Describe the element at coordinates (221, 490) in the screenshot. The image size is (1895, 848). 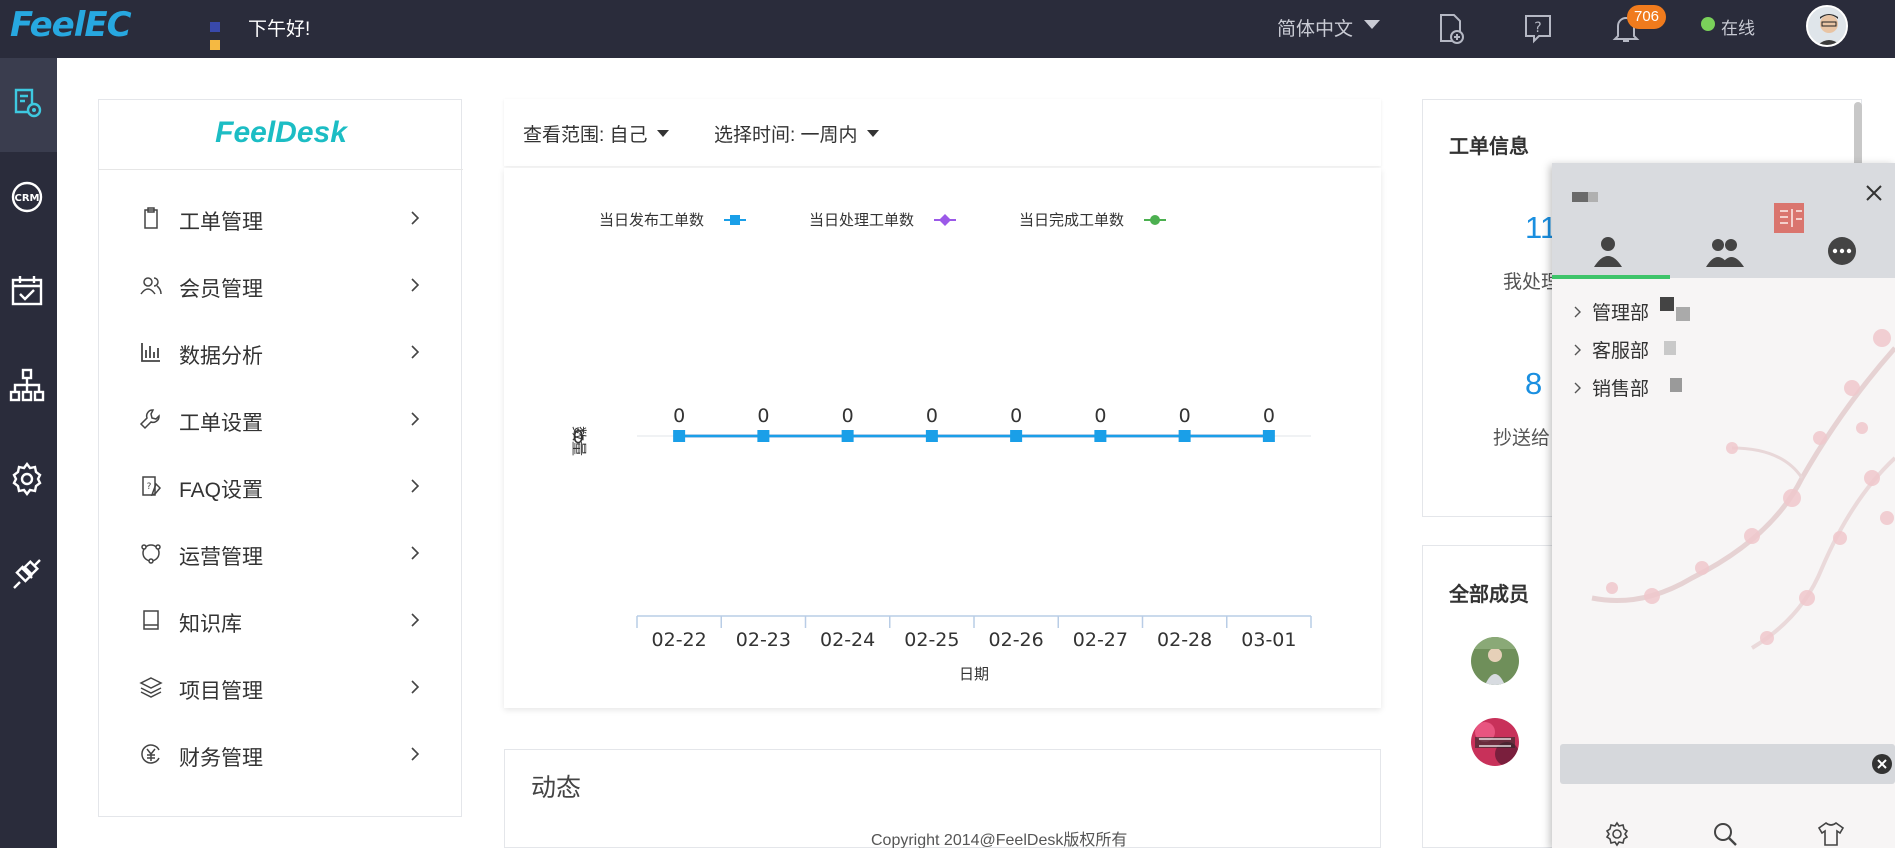
I see `menu-label: FAQ设置` at that location.